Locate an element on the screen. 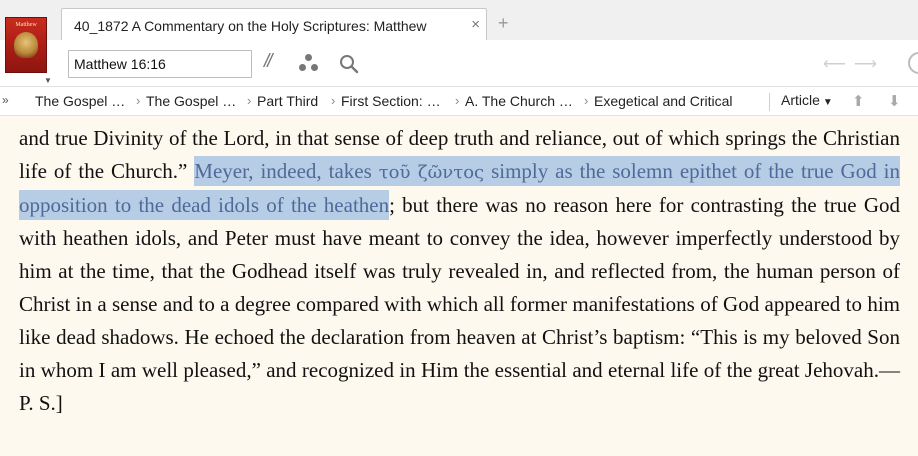  toolbar: // ⟵ ⟶ is located at coordinates (459, 63).